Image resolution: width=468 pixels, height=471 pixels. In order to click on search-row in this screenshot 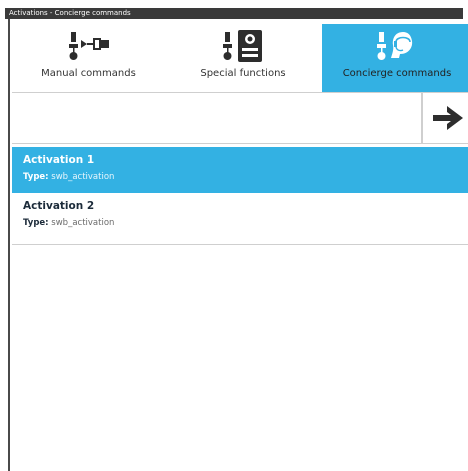, I will do `click(240, 118)`.